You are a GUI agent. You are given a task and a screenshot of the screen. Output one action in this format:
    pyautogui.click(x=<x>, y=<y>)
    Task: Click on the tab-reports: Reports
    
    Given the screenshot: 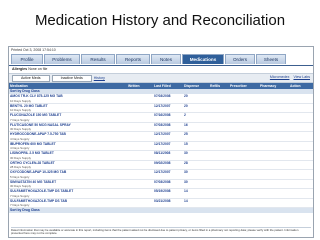 What is the action you would take?
    pyautogui.click(x=133, y=59)
    